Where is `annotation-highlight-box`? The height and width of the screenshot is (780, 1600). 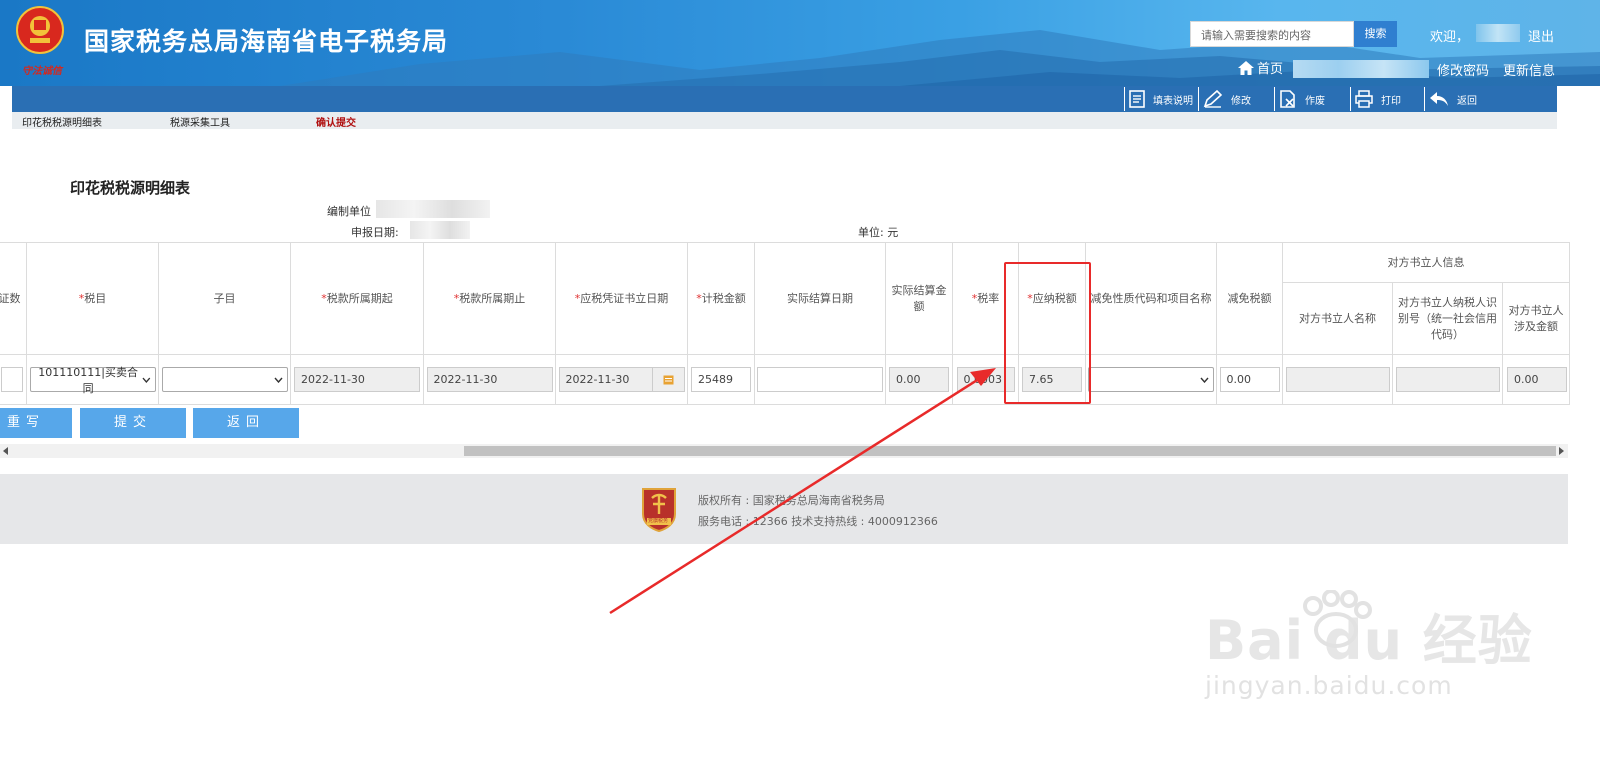 annotation-highlight-box is located at coordinates (1047, 333).